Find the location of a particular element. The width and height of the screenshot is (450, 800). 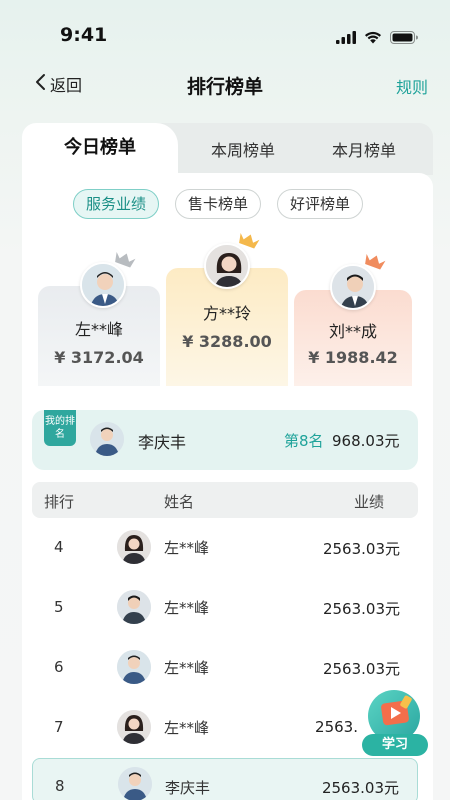

podium-second-score: ¥ 3172.04 is located at coordinates (99, 357).